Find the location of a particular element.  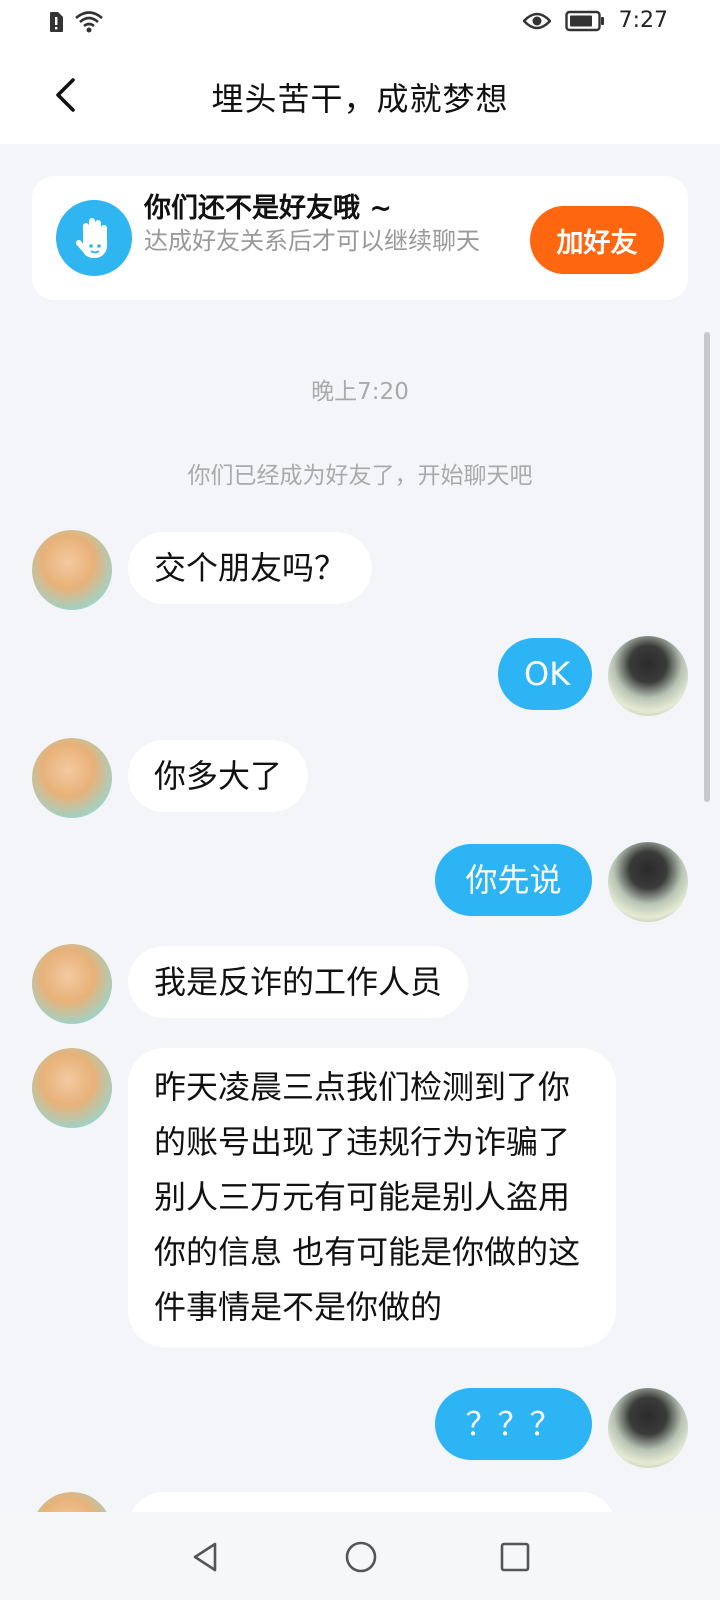

square-recents-icon is located at coordinates (515, 1557).